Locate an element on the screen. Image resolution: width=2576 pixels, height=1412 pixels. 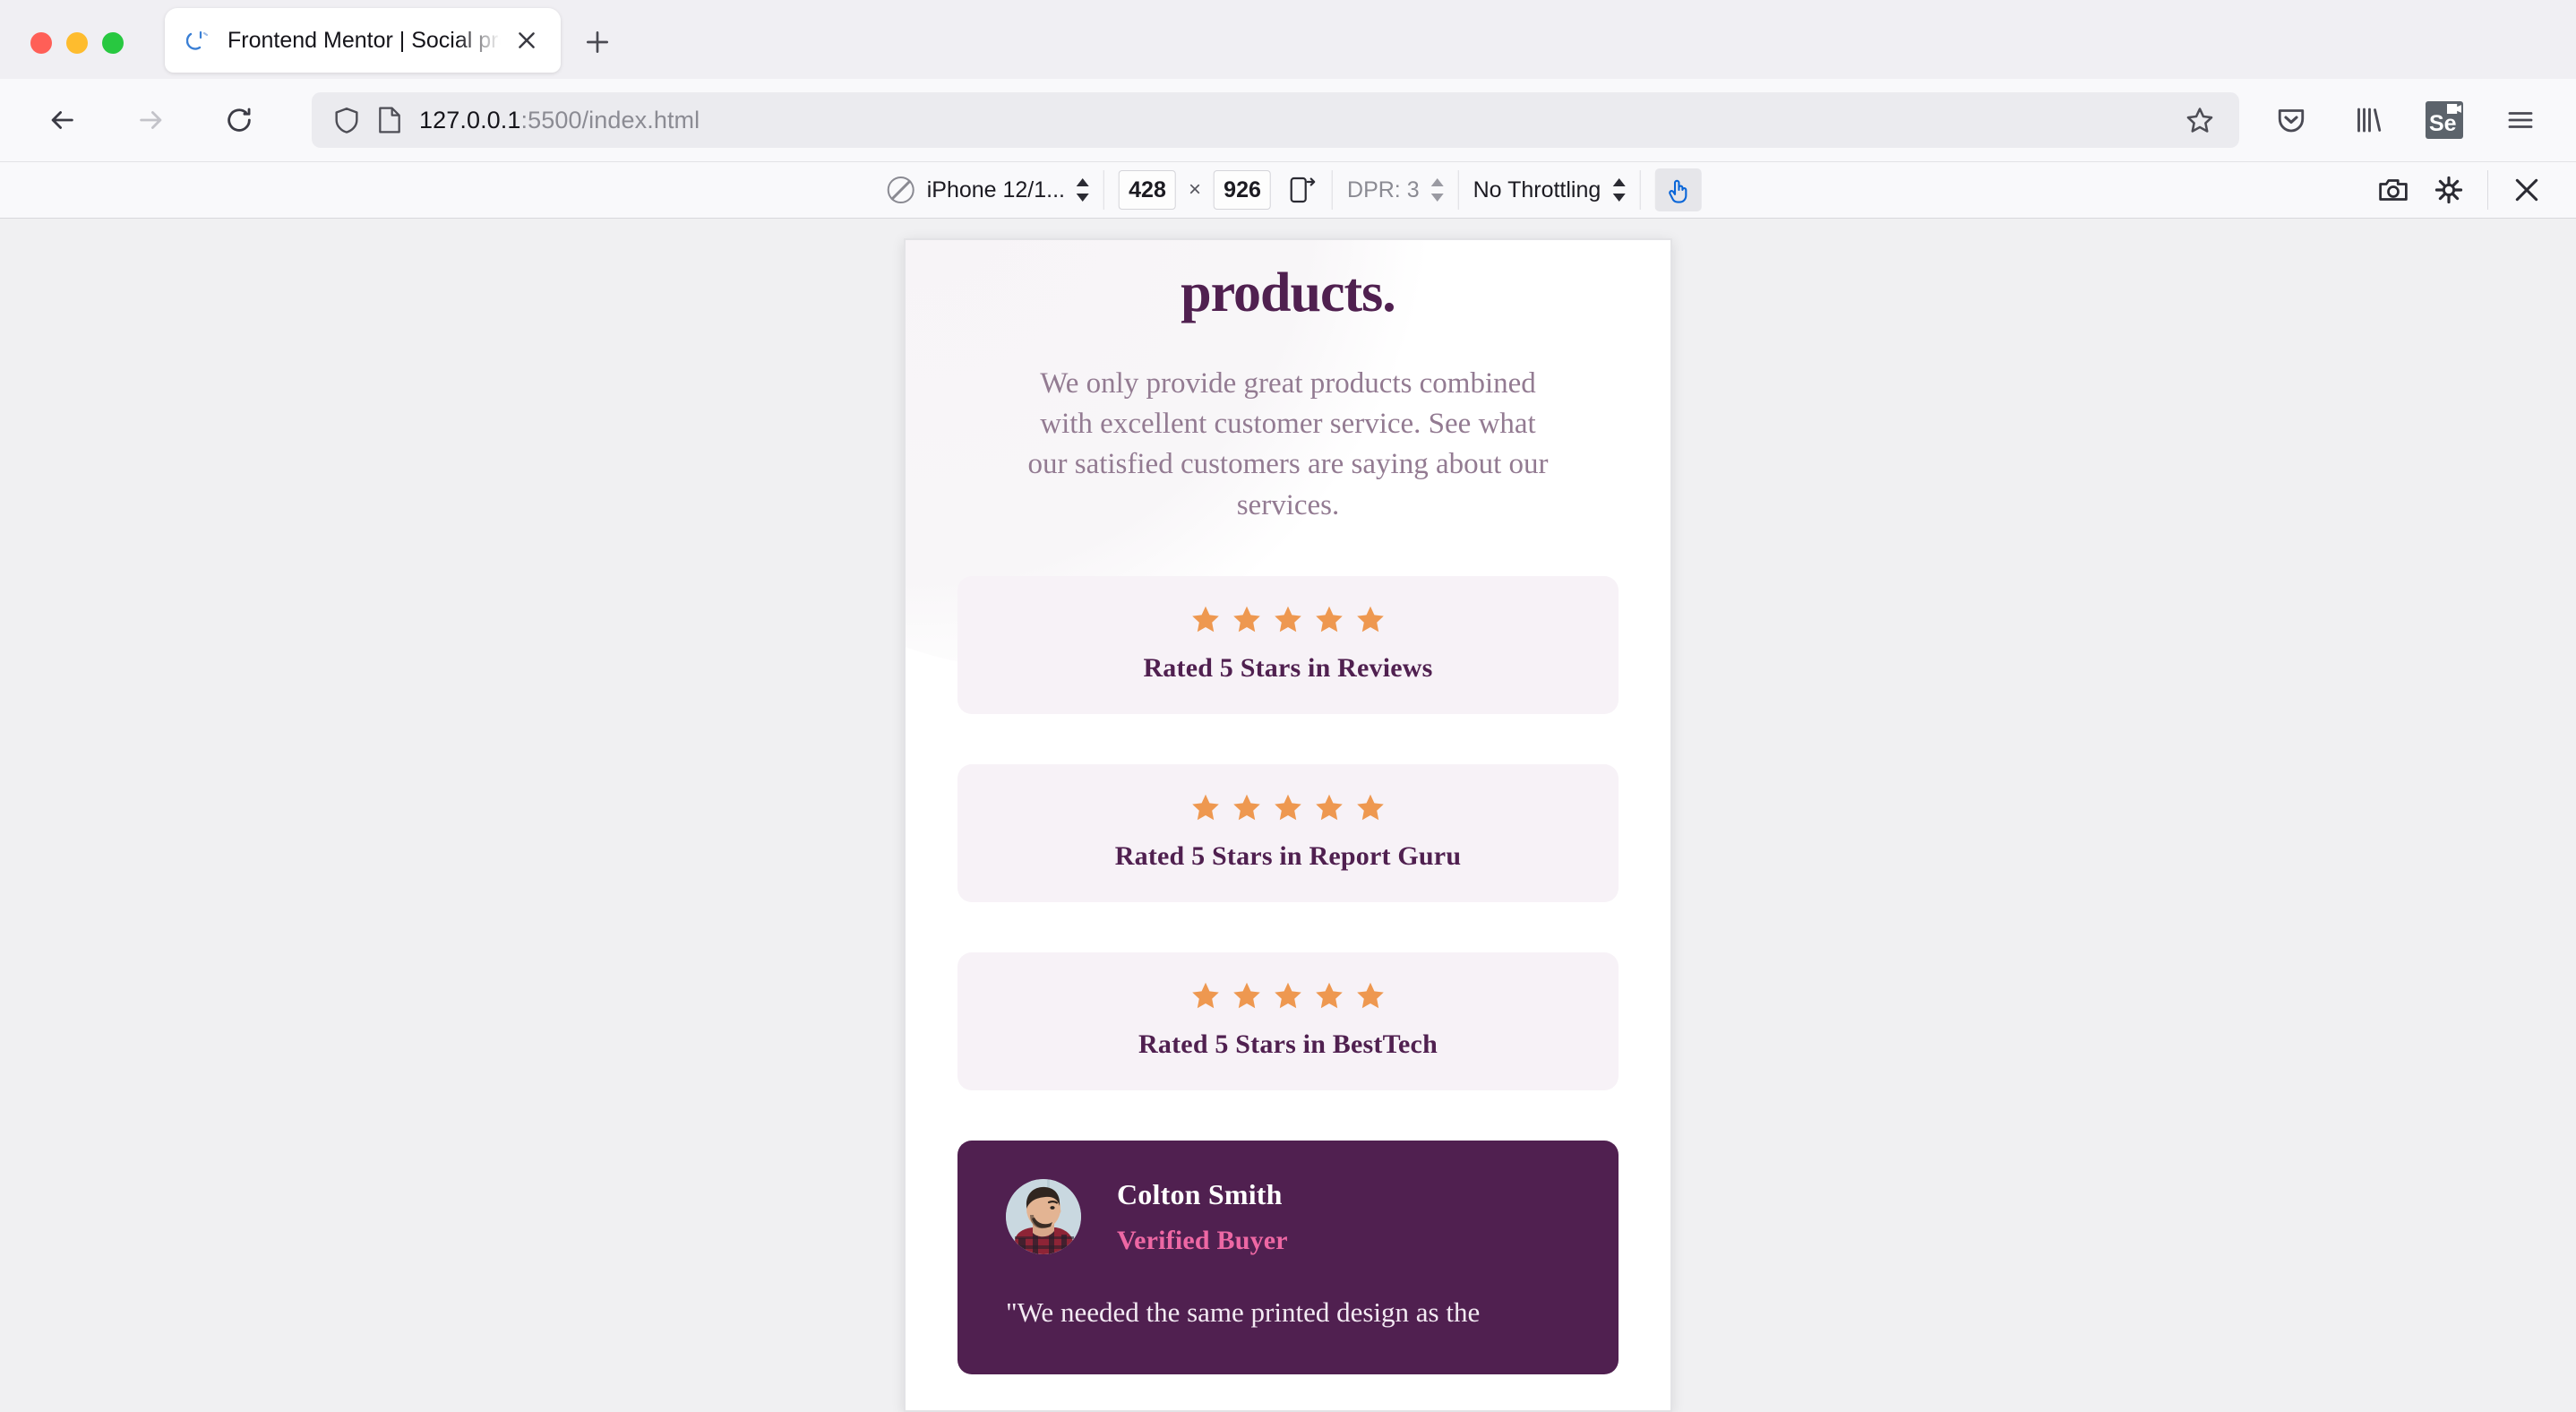
hamburger-menu-icon is located at coordinates (2520, 120).